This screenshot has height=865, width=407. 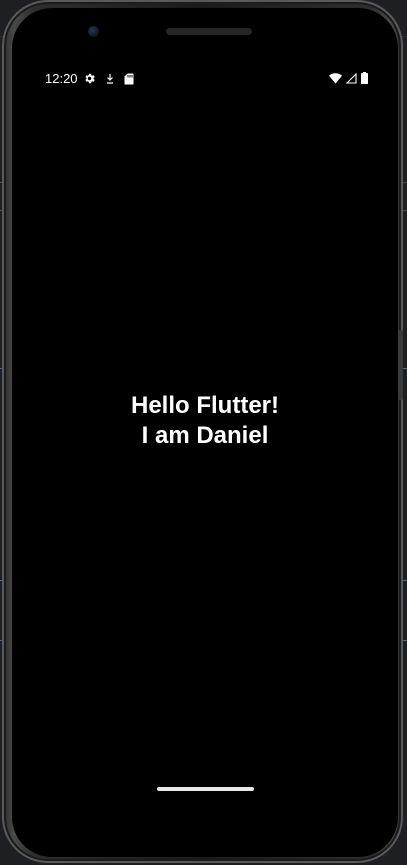 I want to click on app-body: Hello Flutter! I am Daniel, so click(x=205, y=421).